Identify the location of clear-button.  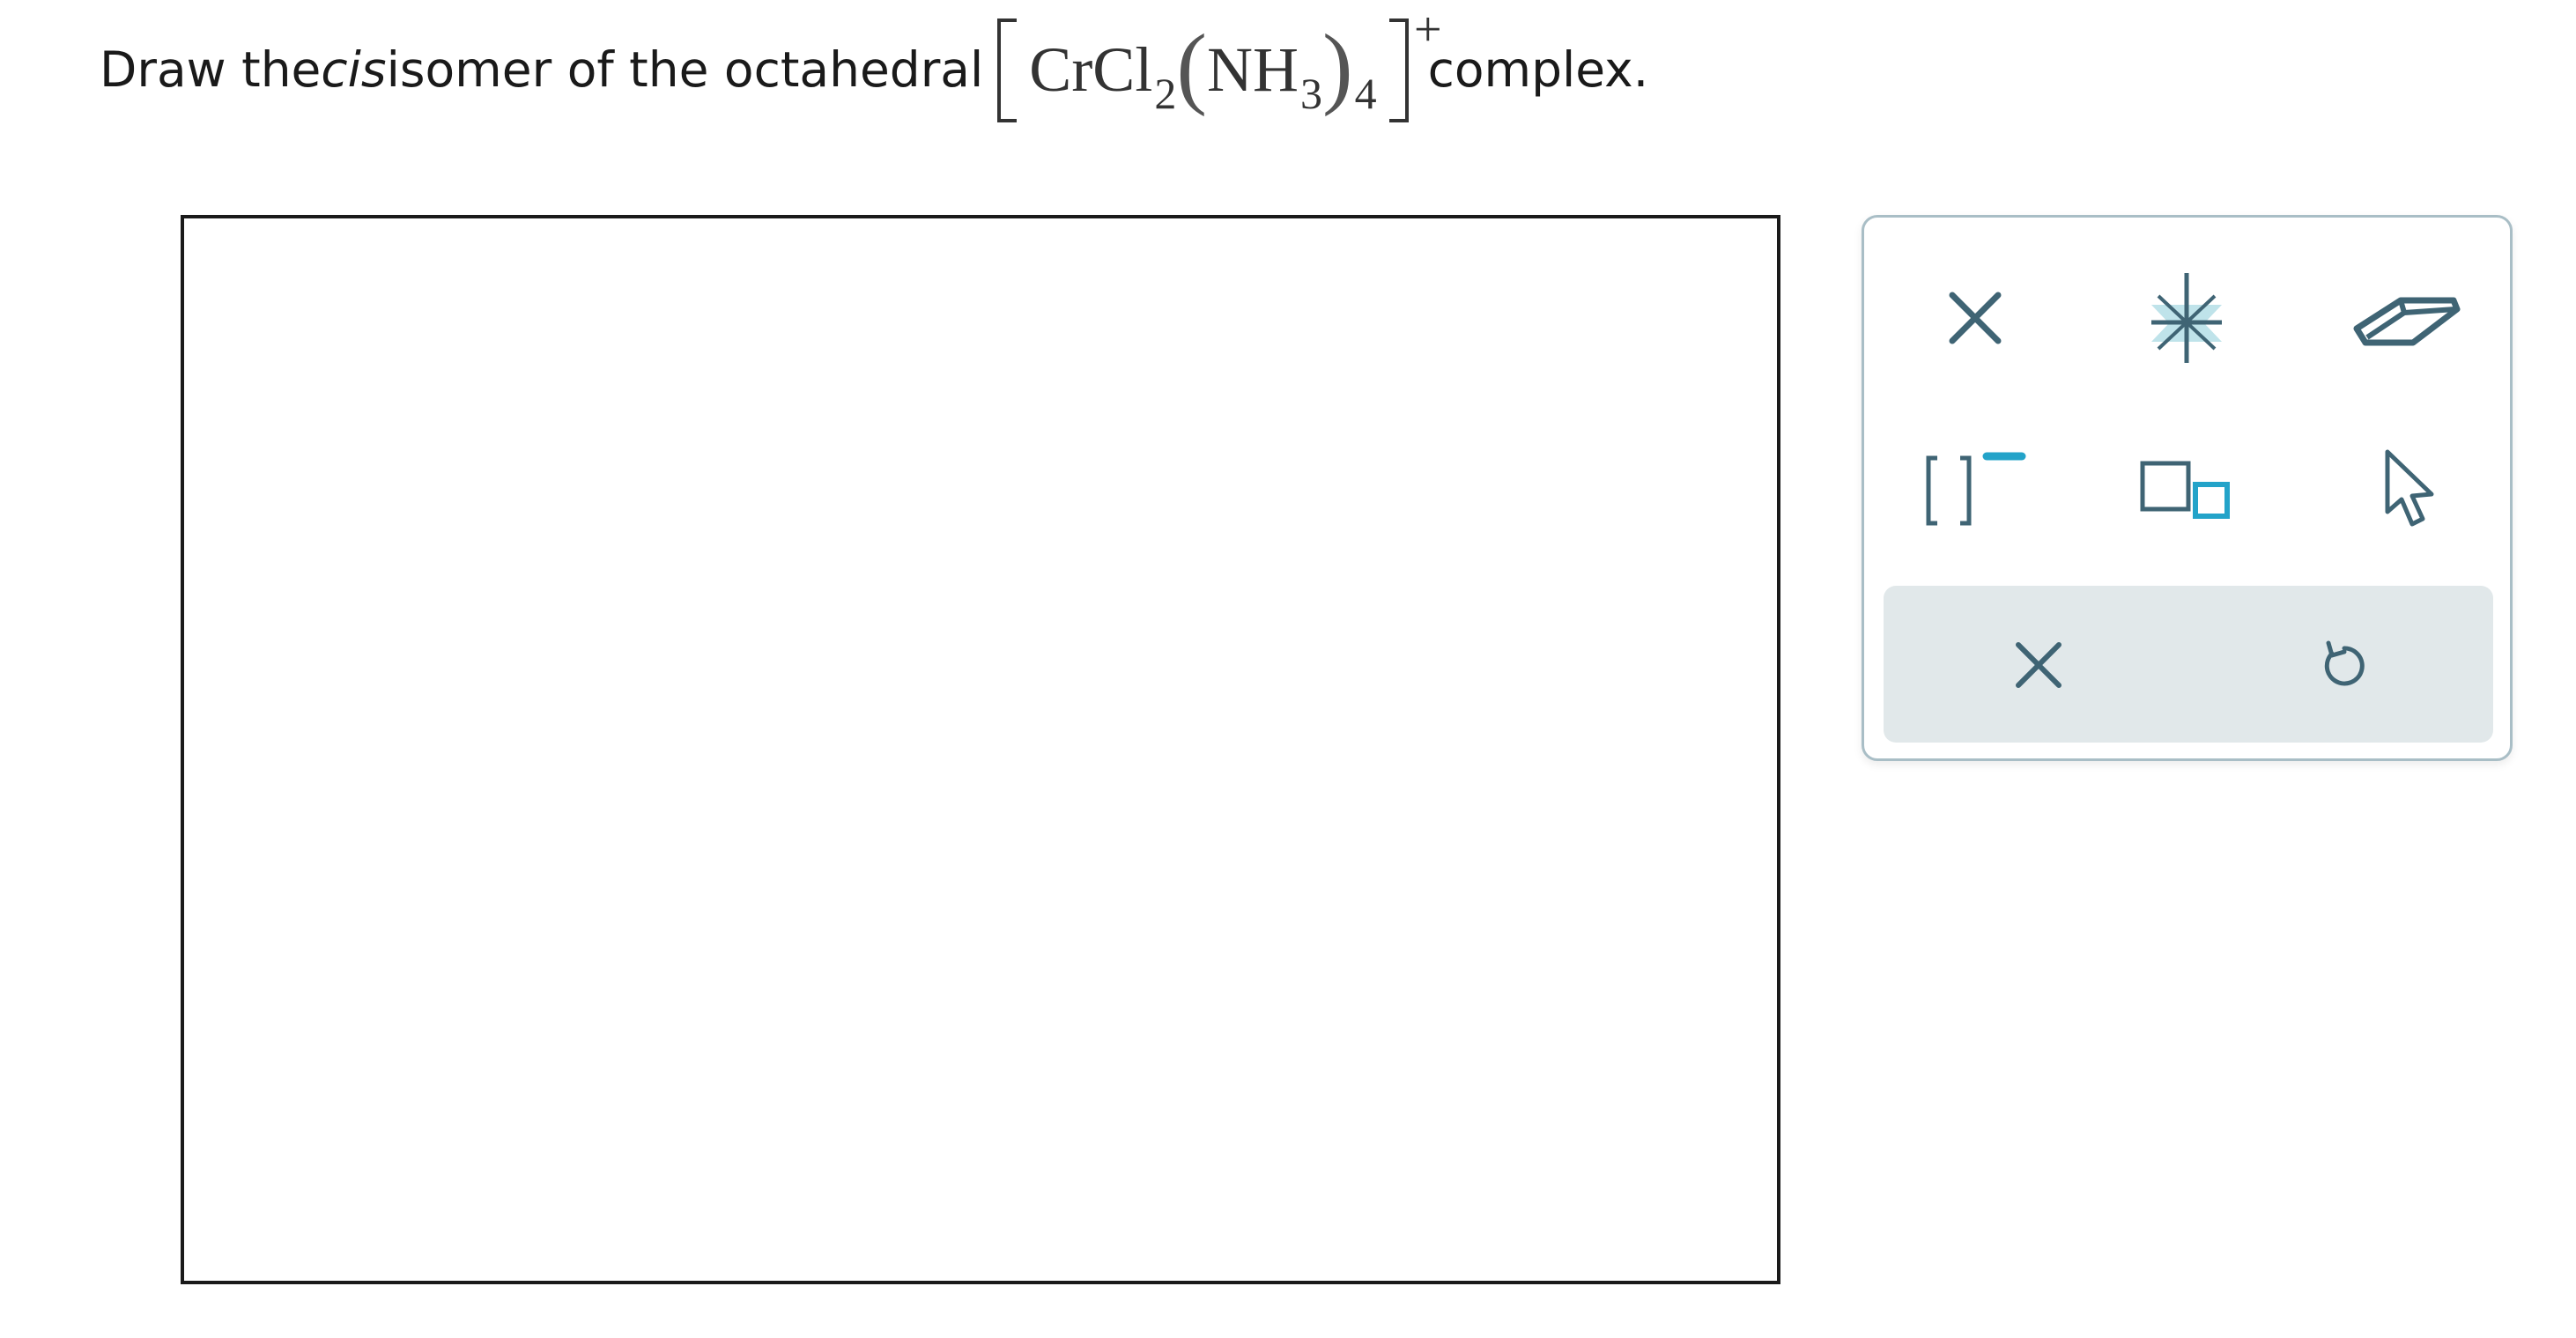
(2038, 665).